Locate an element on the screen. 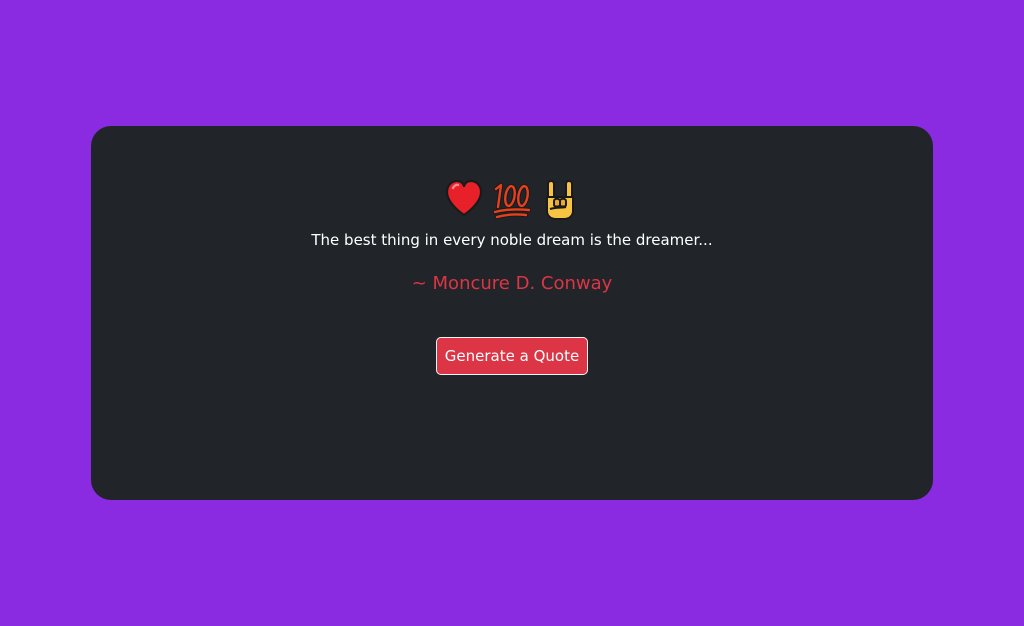 This screenshot has height=626, width=1024. hundred-points-icon is located at coordinates (512, 201).